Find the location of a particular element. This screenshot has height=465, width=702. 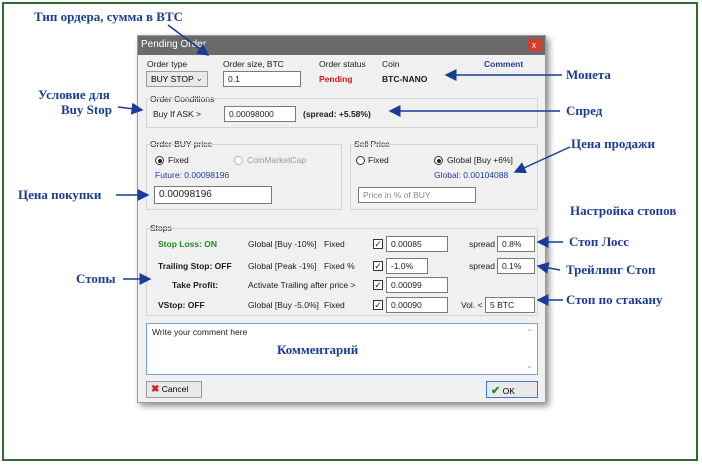

annotation-buy-price: Цена покупки is located at coordinates (60, 194).